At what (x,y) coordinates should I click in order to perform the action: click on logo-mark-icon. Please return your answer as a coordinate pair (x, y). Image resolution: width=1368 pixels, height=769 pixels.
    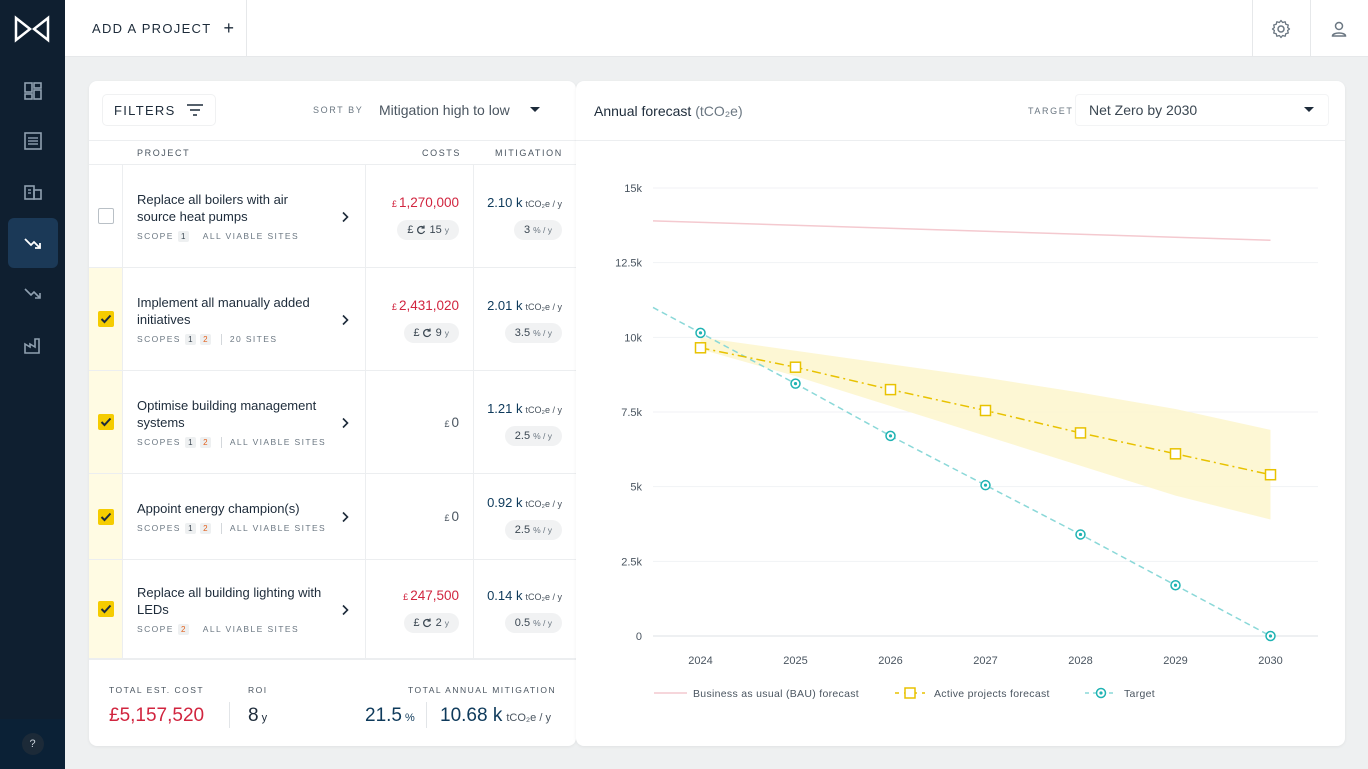
    Looking at the image, I should click on (32, 29).